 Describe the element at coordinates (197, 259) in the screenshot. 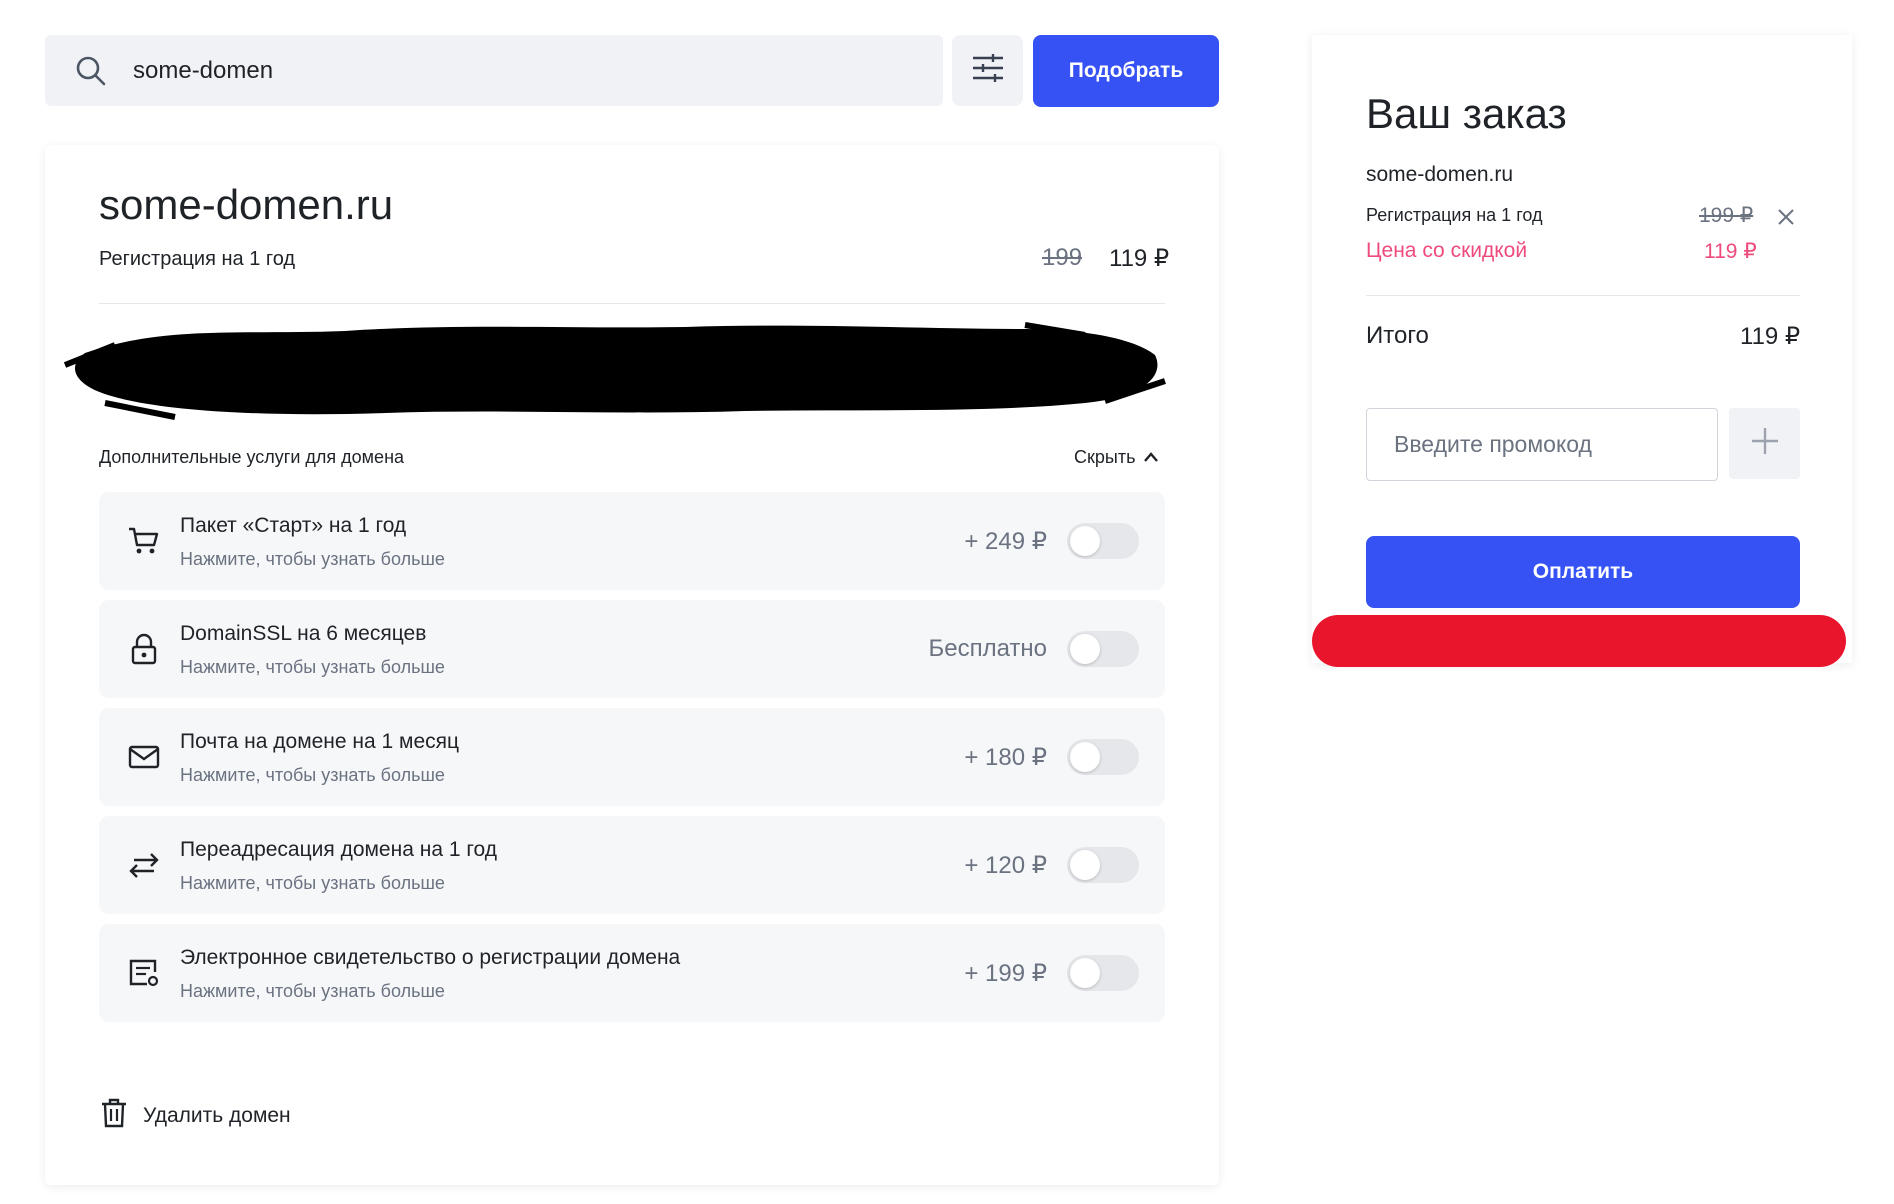

I see `registration-label: Регистрация на 1 год` at that location.